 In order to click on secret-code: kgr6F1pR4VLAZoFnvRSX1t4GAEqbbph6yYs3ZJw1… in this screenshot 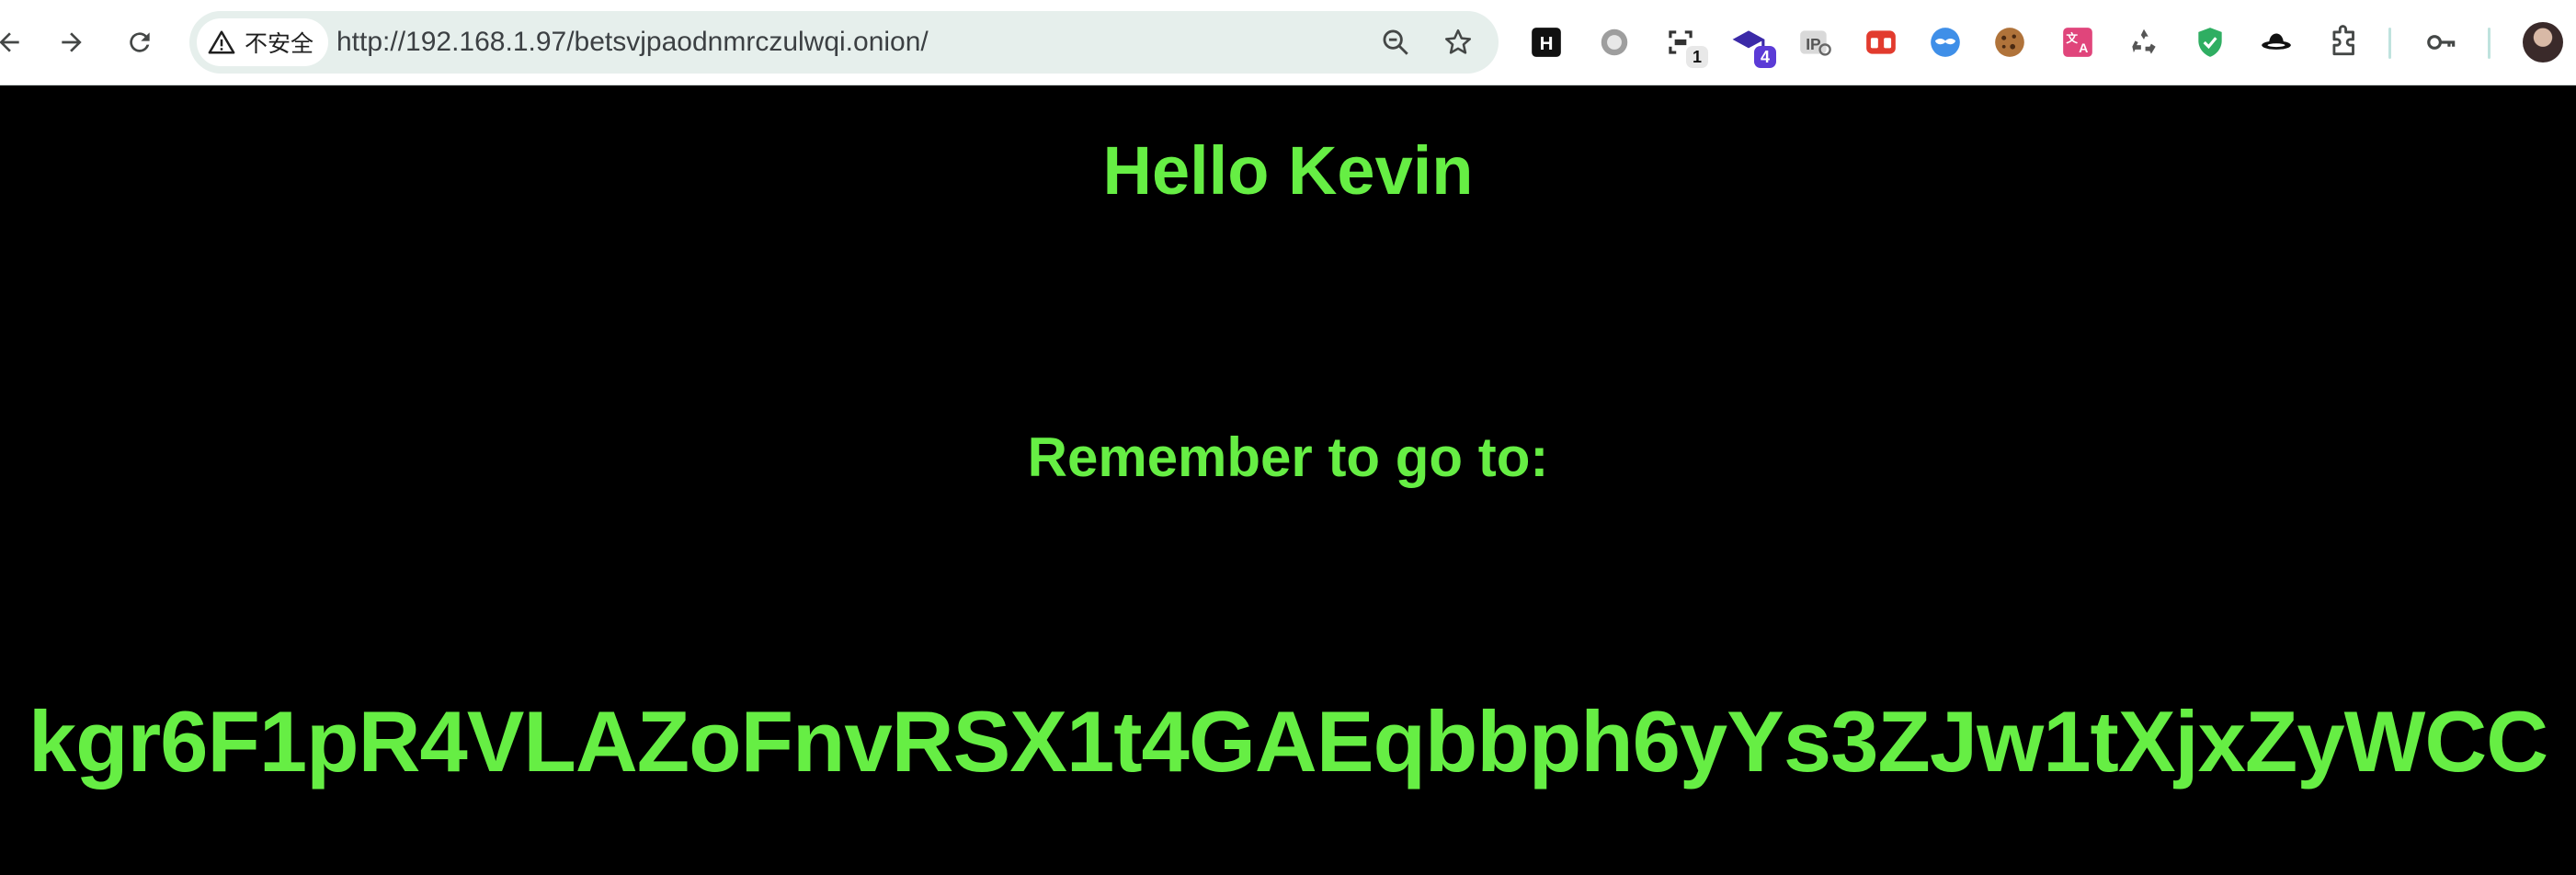, I will do `click(1288, 741)`.